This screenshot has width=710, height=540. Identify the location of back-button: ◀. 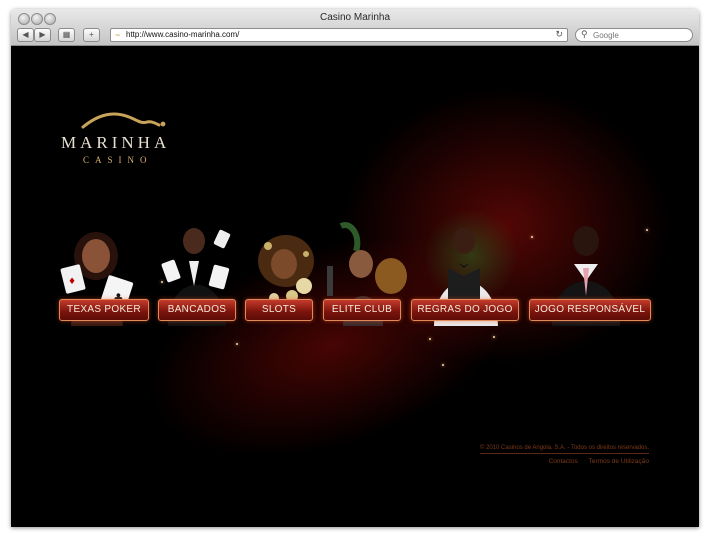
(25, 35).